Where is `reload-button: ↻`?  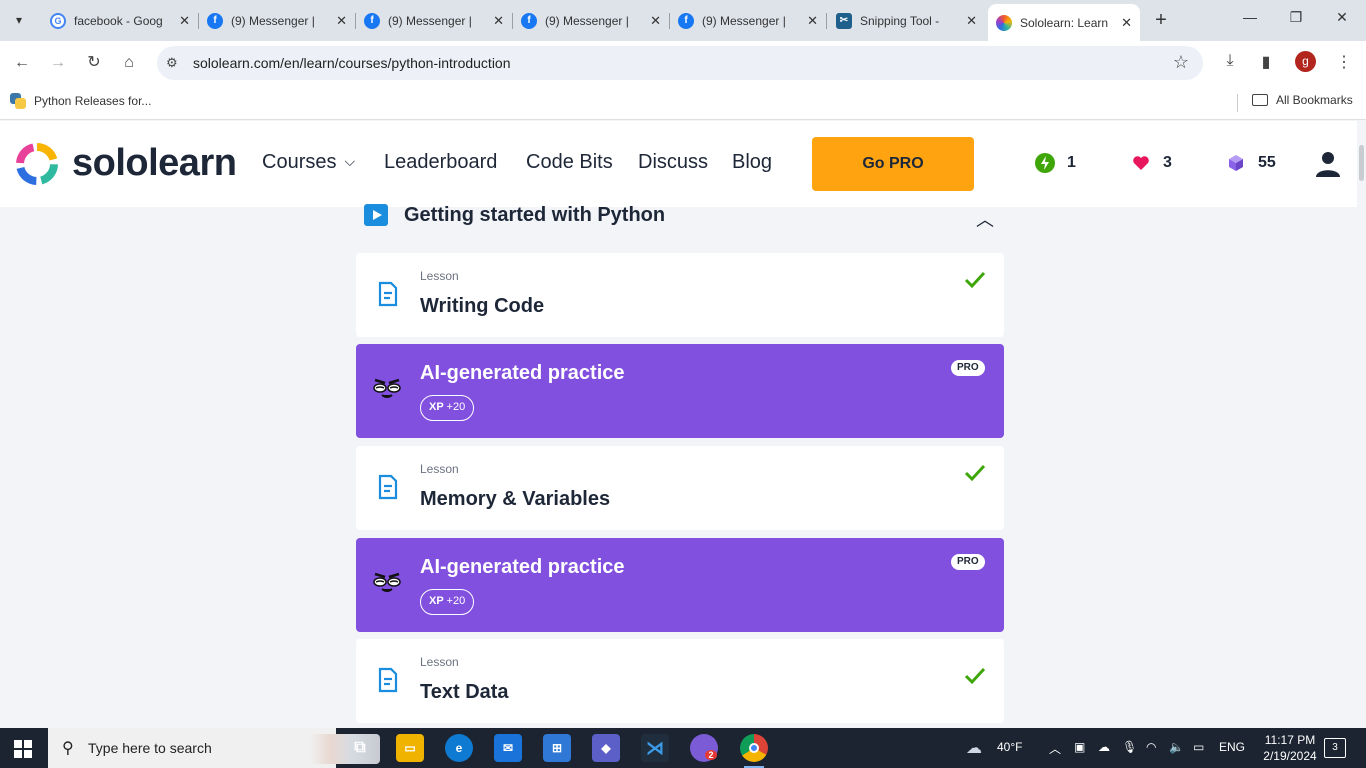 reload-button: ↻ is located at coordinates (94, 63).